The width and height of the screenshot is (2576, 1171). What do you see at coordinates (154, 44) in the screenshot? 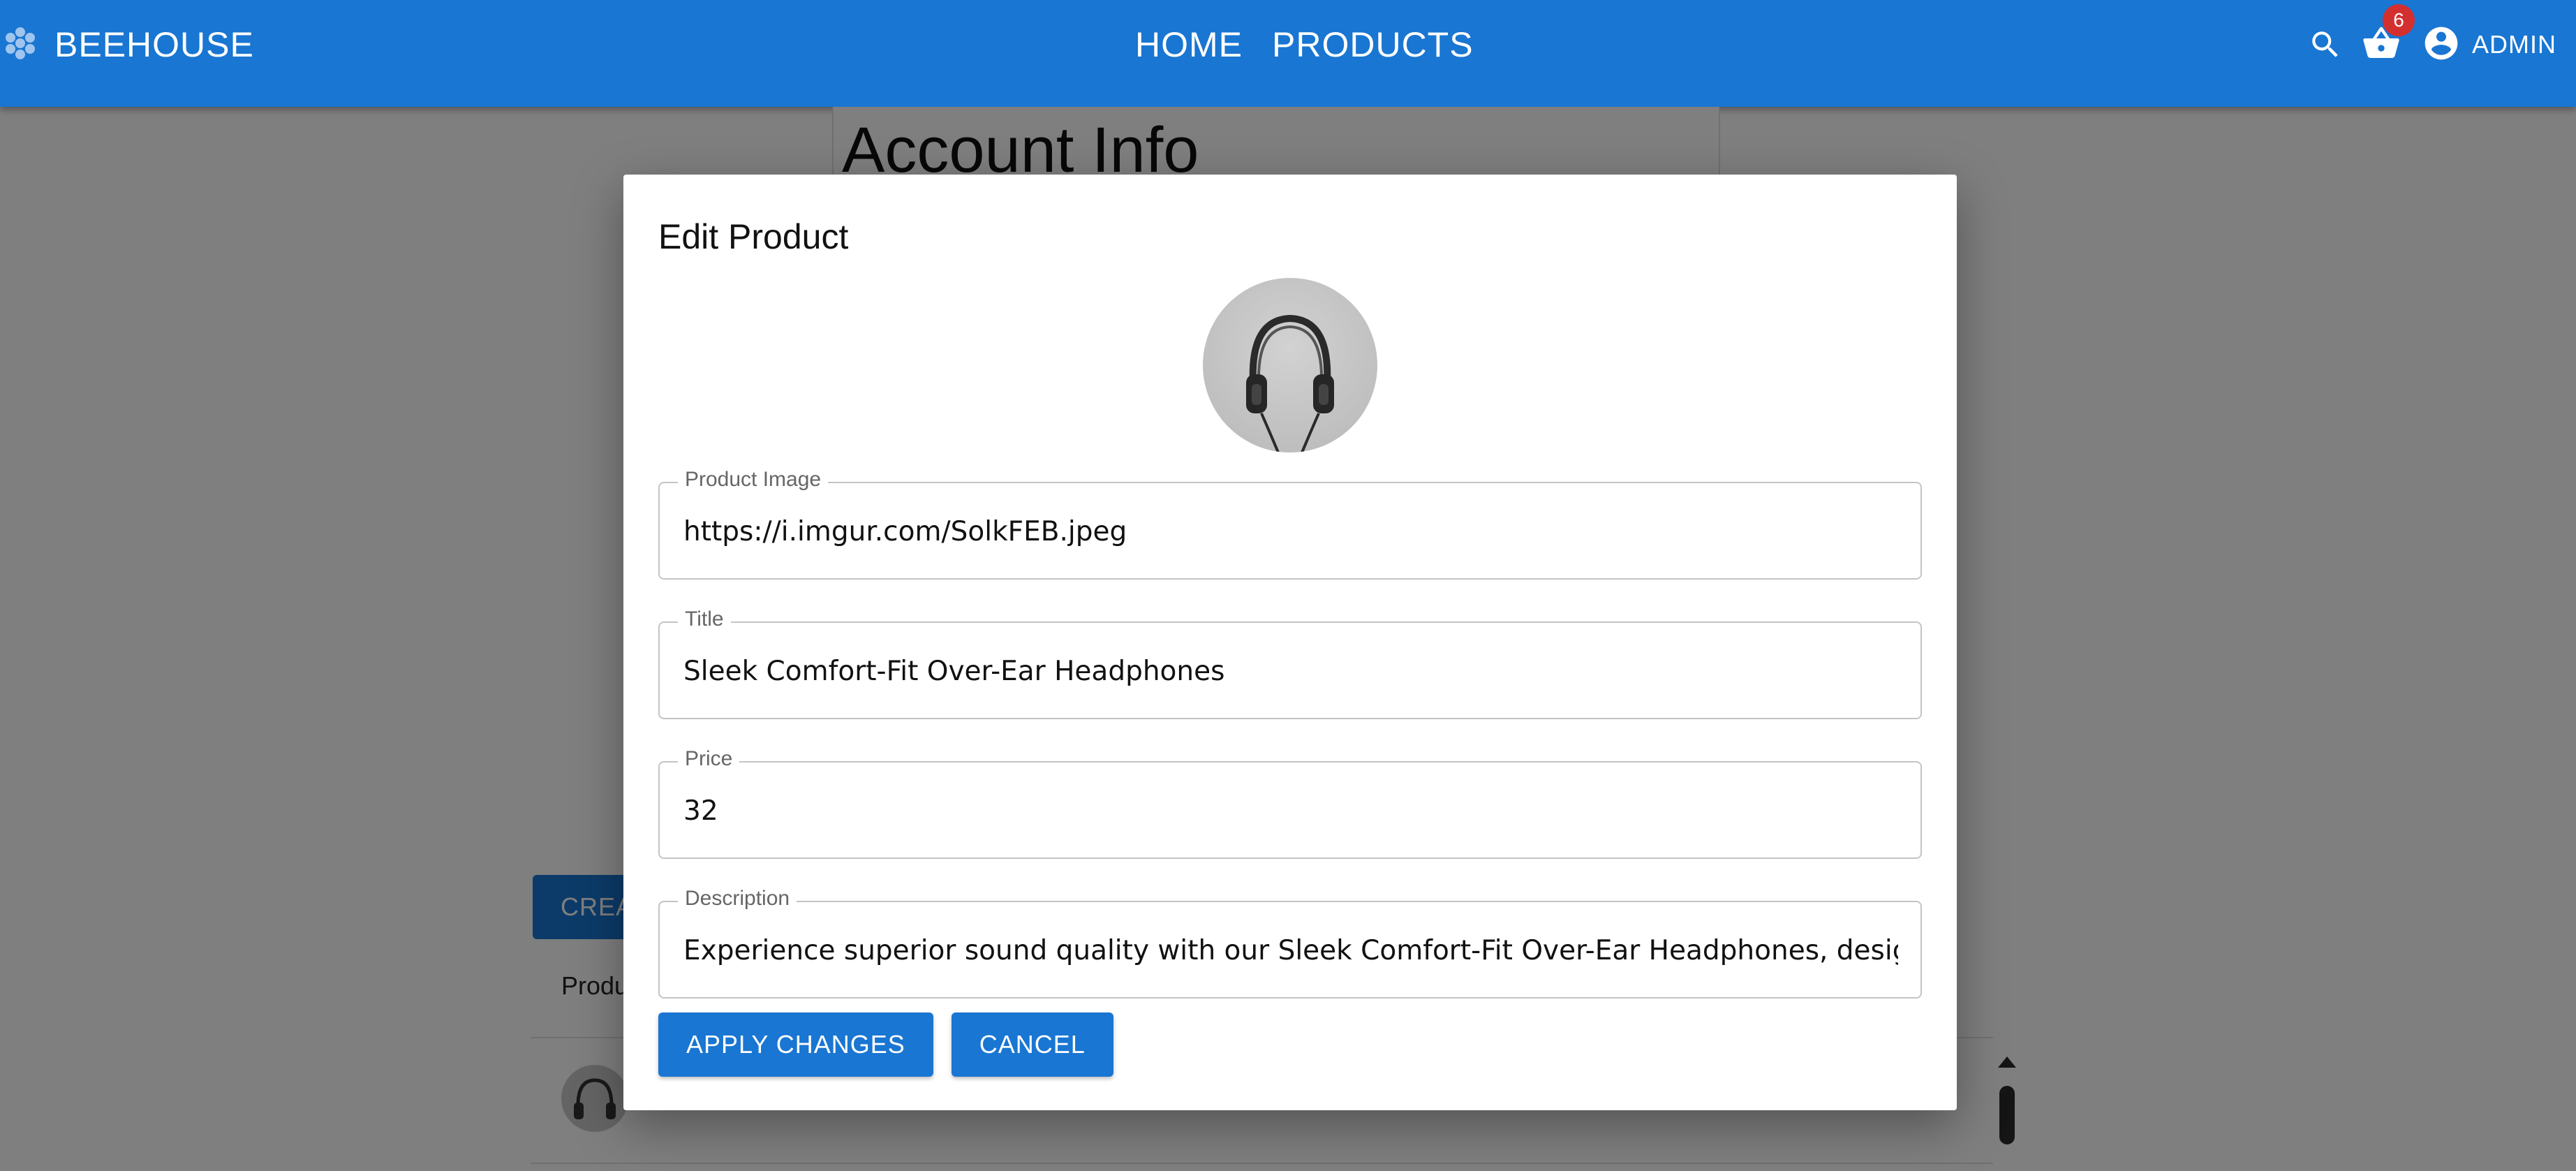
I see `brand-name: BEEHOUSE` at bounding box center [154, 44].